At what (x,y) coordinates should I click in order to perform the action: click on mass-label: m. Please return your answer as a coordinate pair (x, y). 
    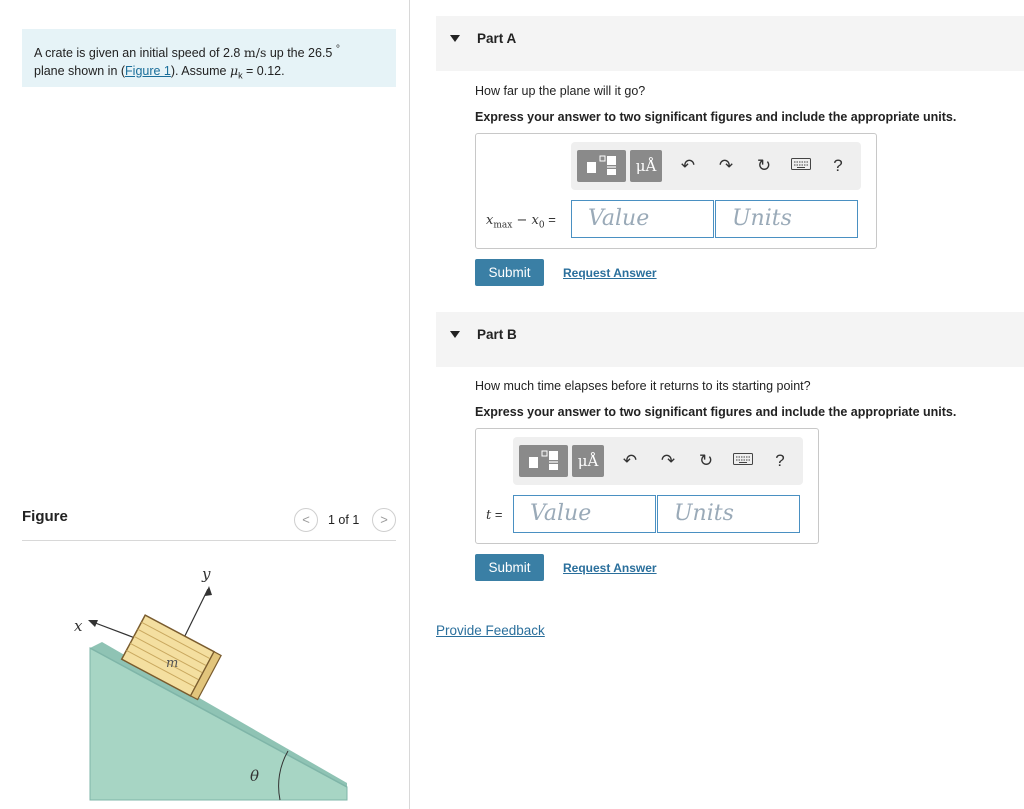
    Looking at the image, I should click on (172, 663).